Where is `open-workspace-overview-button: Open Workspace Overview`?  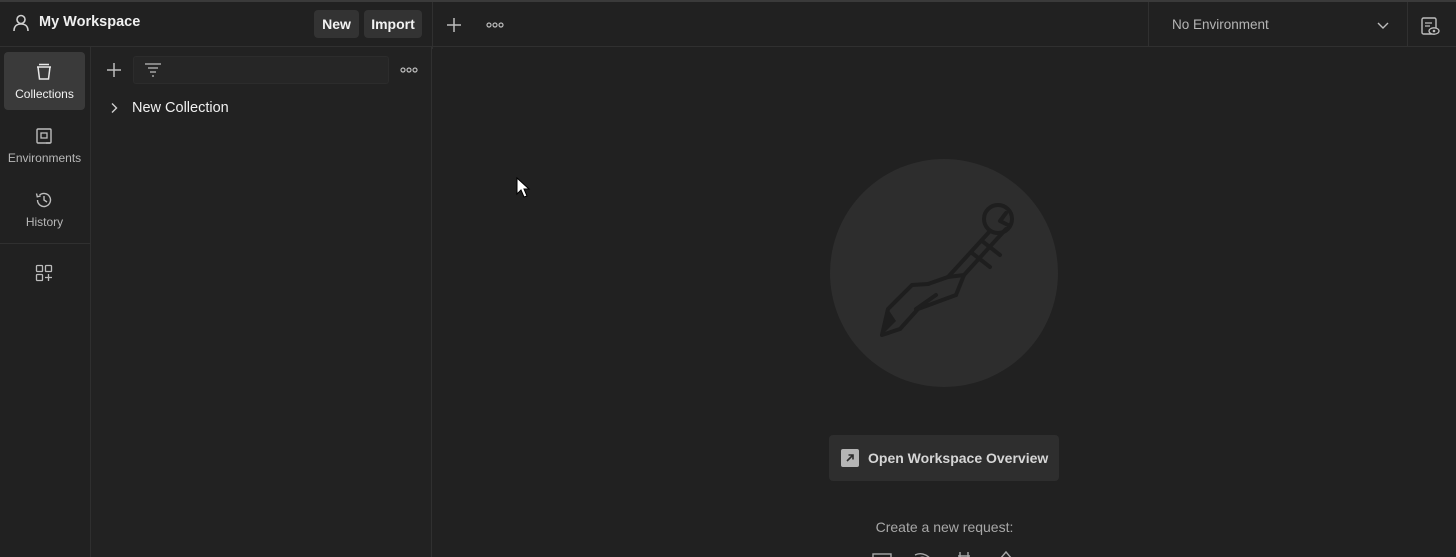
open-workspace-overview-button: Open Workspace Overview is located at coordinates (944, 458).